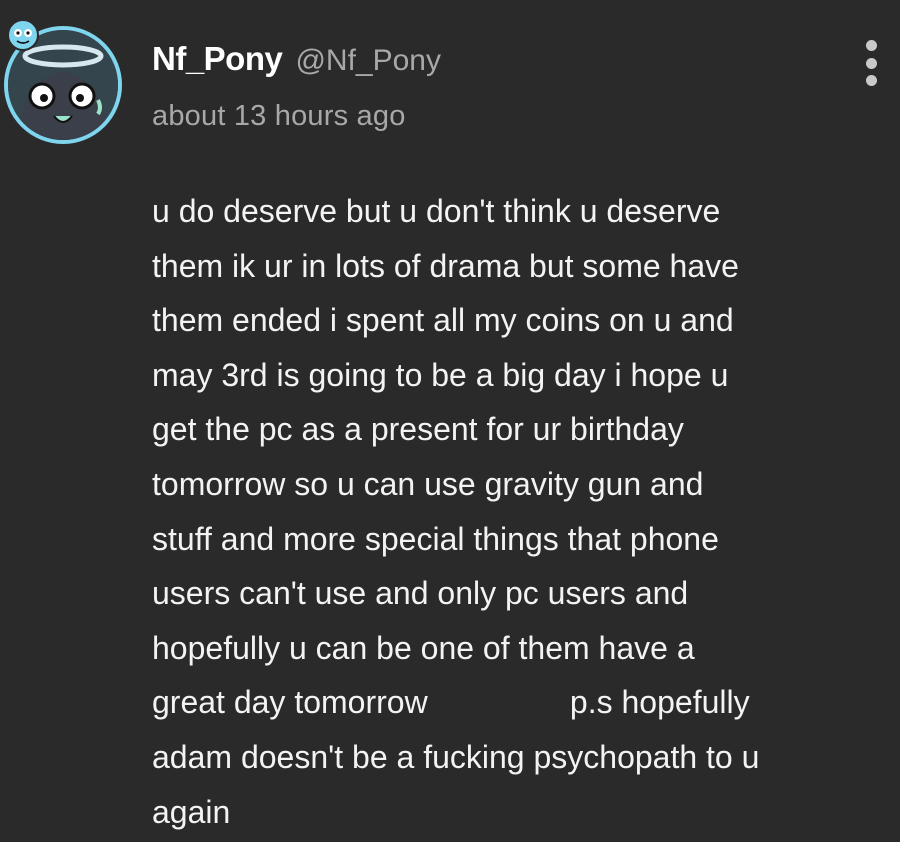 The width and height of the screenshot is (900, 842). I want to click on comment-body-line: u do deserve but u don't think u deserve, so click(436, 211).